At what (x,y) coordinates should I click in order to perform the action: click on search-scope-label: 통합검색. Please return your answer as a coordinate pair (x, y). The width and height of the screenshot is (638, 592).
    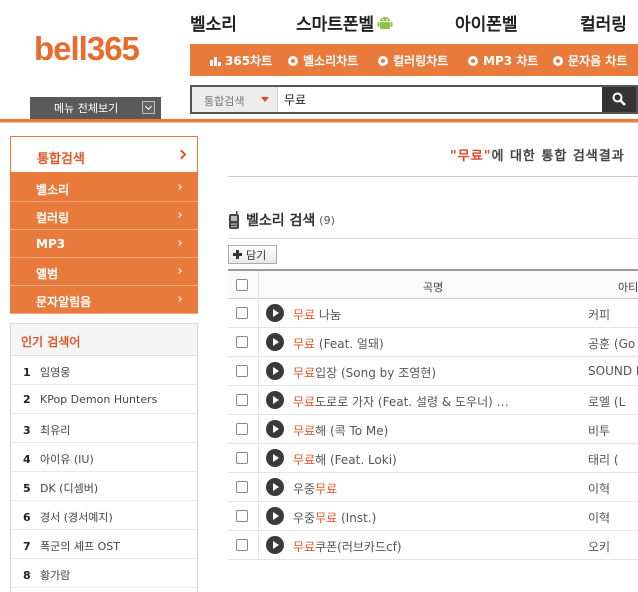
    Looking at the image, I should click on (224, 101).